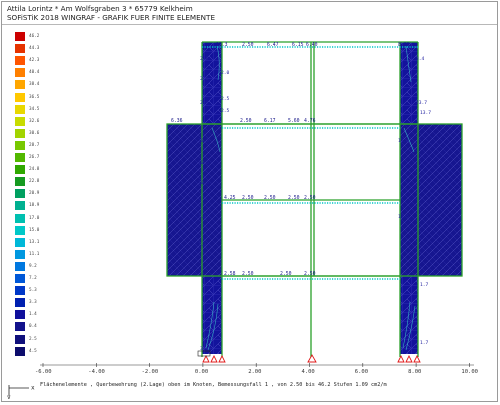 The height and width of the screenshot is (405, 500). I want to click on marker-value-label: 11.8, so click(403, 141).